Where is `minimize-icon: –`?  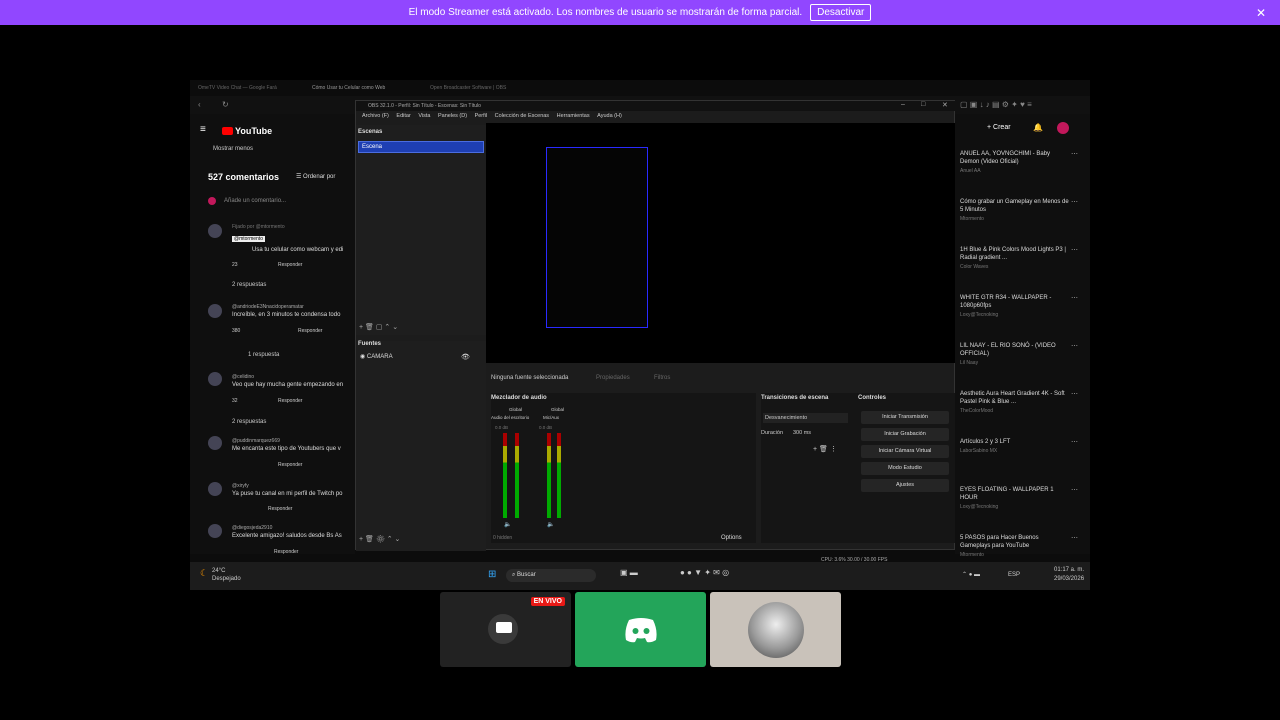
minimize-icon: – is located at coordinates (903, 104).